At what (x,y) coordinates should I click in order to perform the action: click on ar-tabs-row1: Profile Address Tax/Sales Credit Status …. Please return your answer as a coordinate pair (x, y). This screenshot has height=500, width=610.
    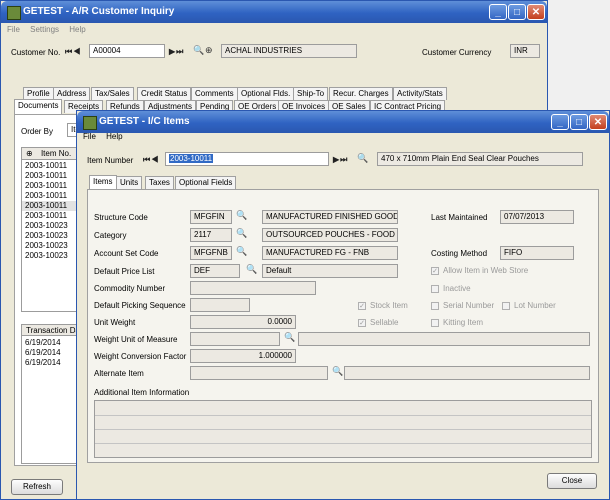
    Looking at the image, I should click on (253, 94).